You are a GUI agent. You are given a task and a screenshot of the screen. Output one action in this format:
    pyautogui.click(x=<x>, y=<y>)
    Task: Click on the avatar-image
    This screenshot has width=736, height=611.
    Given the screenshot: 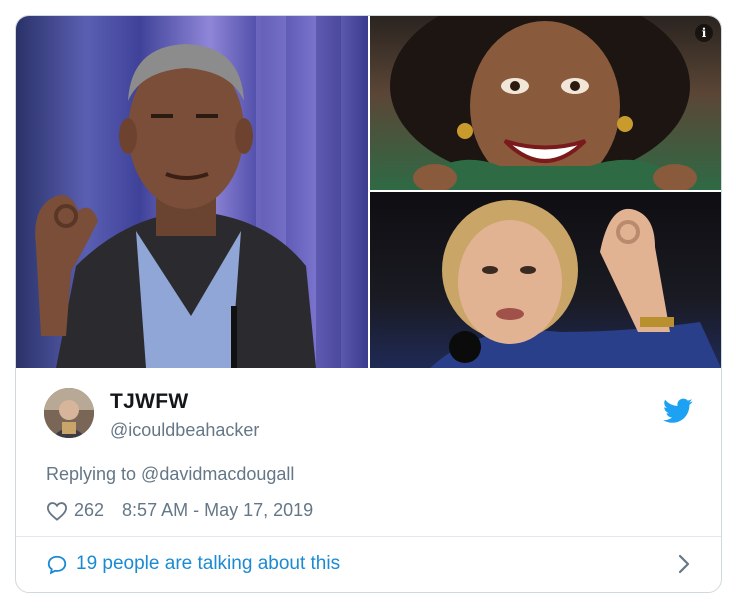 What is the action you would take?
    pyautogui.click(x=69, y=413)
    